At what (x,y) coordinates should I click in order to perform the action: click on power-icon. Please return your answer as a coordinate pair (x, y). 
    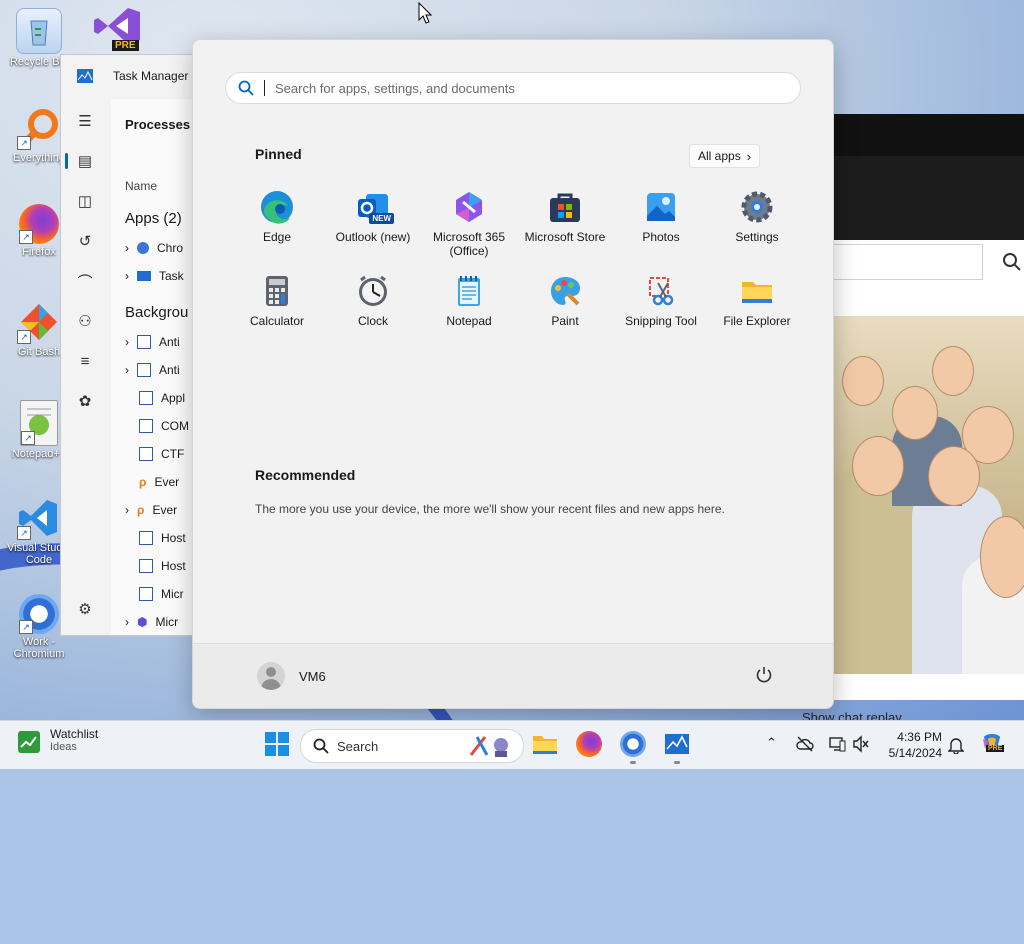
    Looking at the image, I should click on (764, 675).